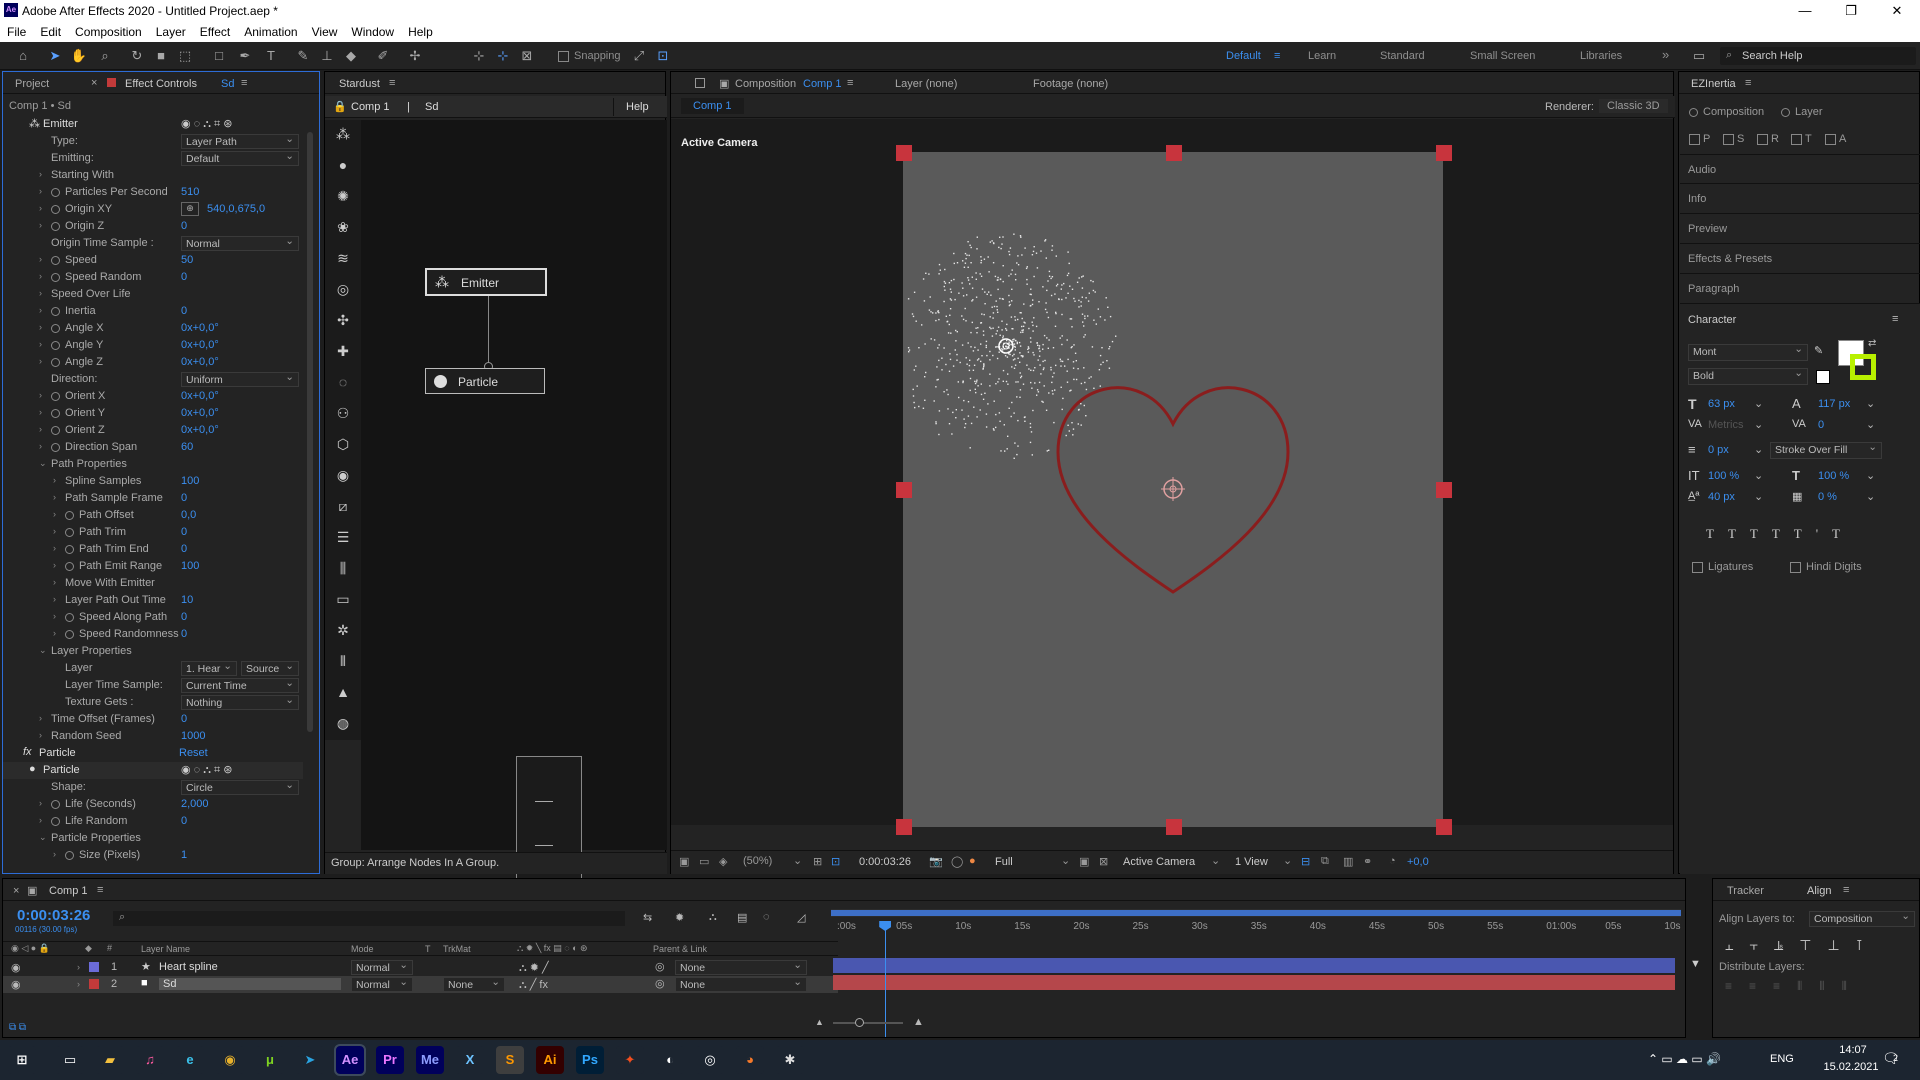  Describe the element at coordinates (486, 282) in the screenshot. I see `emitter-node: ⁂ Emitter` at that location.